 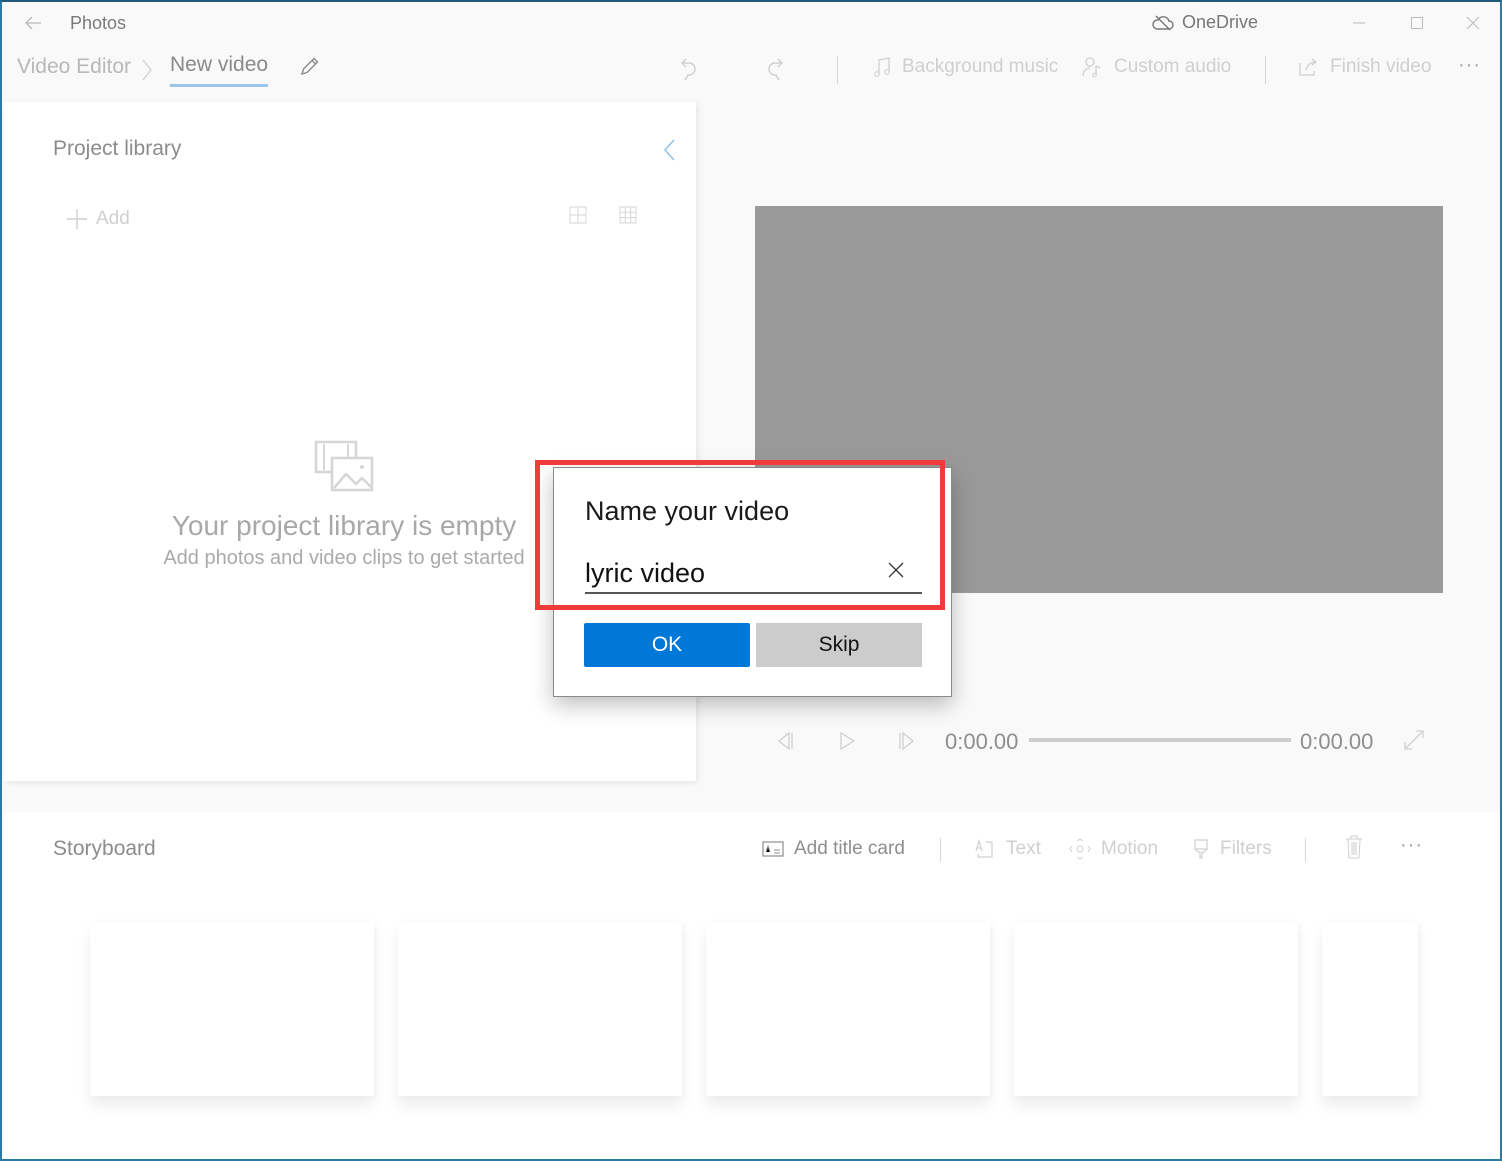 I want to click on clear-input-button, so click(x=896, y=570).